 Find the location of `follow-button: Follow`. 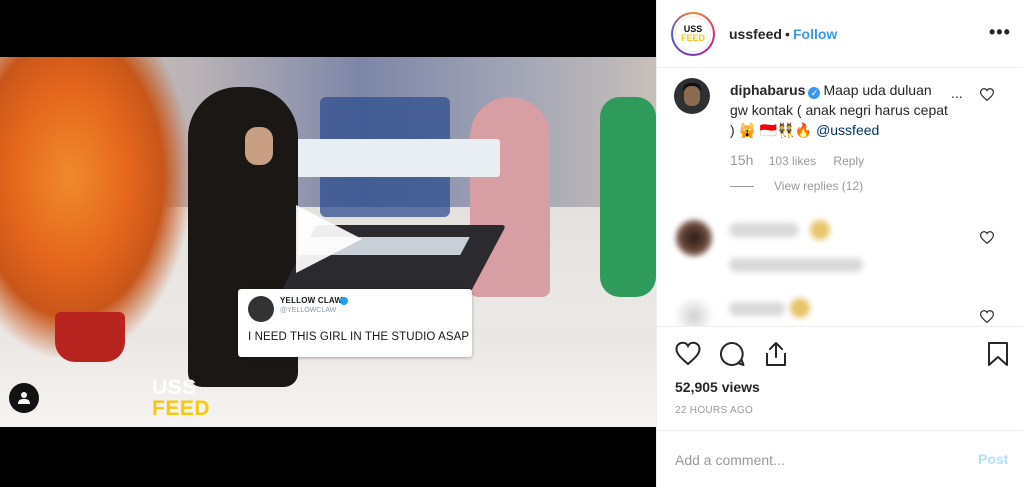

follow-button: Follow is located at coordinates (815, 34).